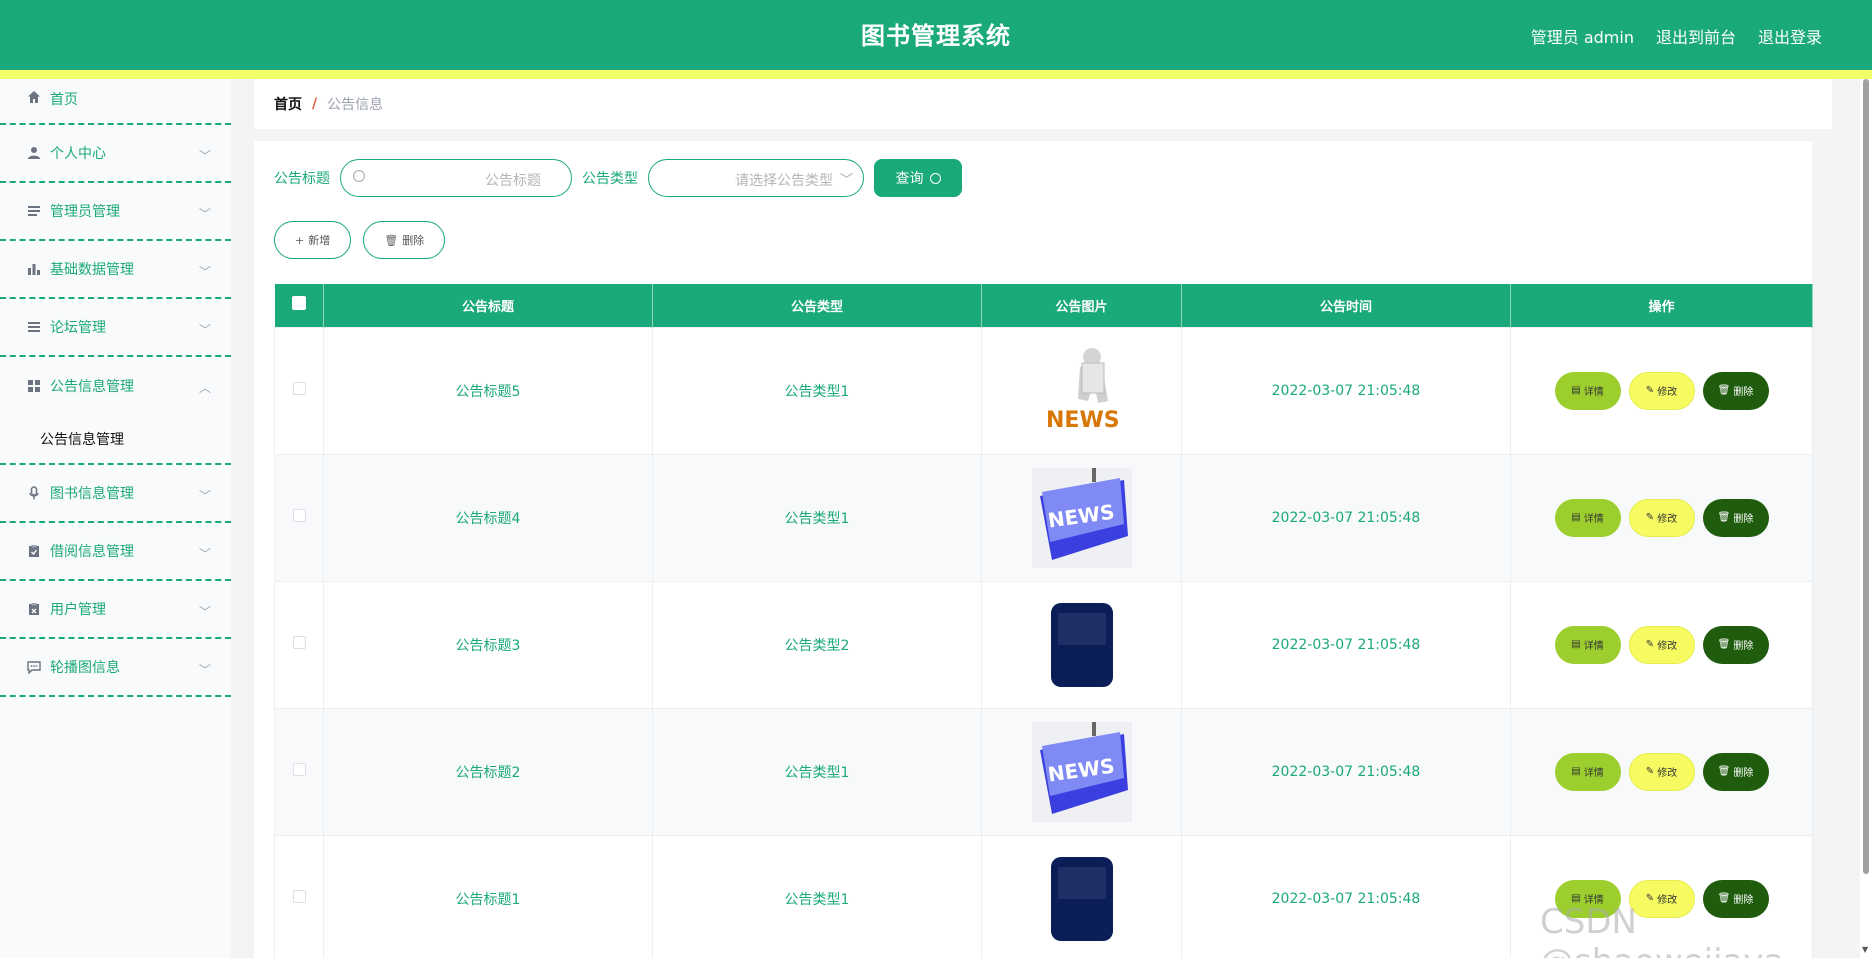 Image resolution: width=1872 pixels, height=958 pixels. Describe the element at coordinates (115, 386) in the screenshot. I see `sidebar-item-notice-management: 公告信息管理 ︿` at that location.